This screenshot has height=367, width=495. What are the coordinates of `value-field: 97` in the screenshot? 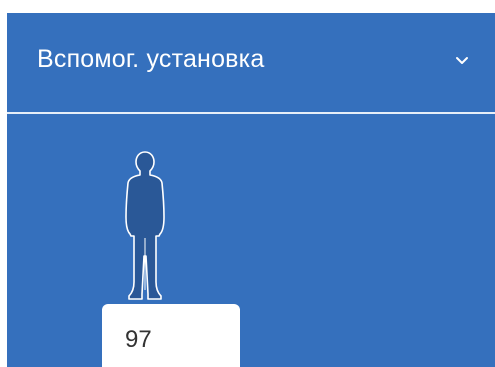 It's located at (171, 335).